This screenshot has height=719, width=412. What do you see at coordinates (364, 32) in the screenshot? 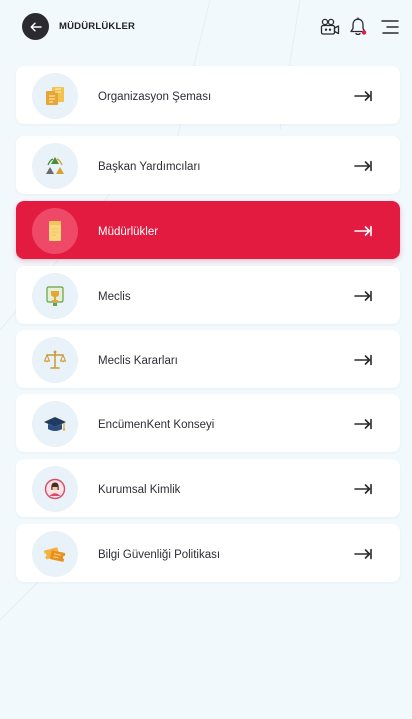
I see `notification-dot` at bounding box center [364, 32].